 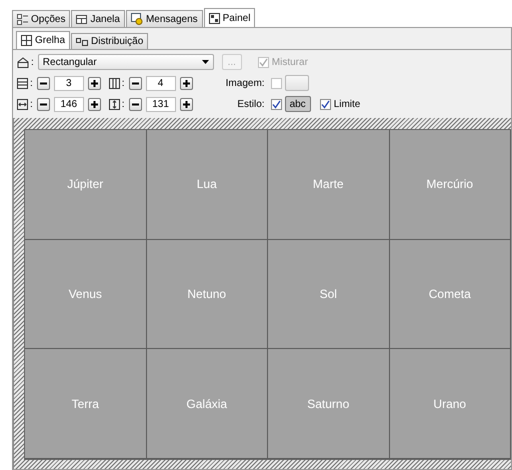 I want to click on checkbox-label: Misturar, so click(x=290, y=62).